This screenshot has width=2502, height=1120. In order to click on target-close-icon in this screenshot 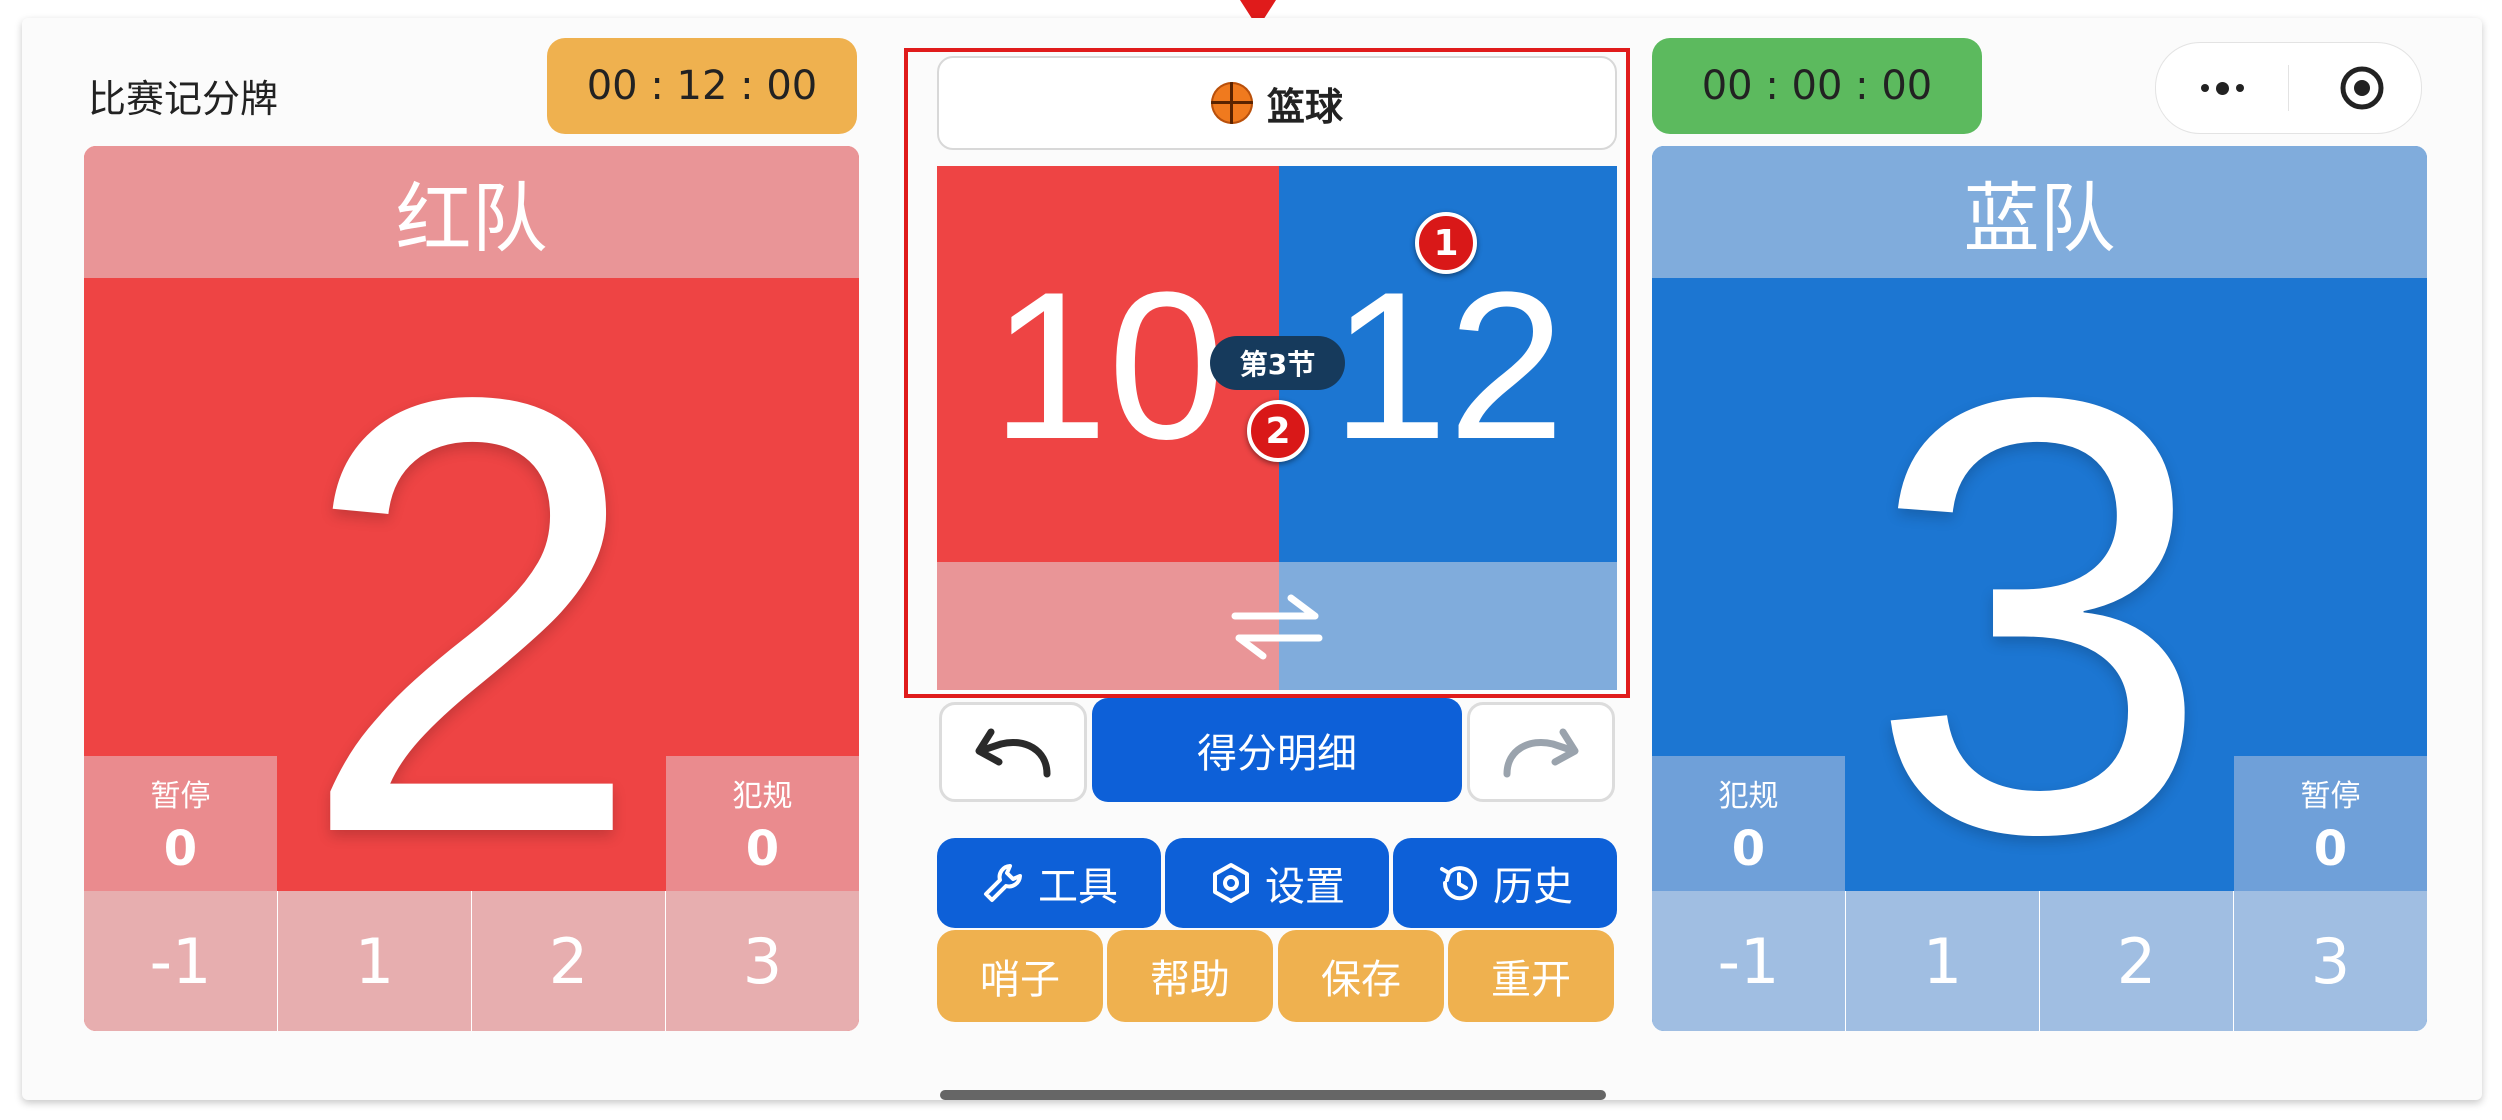, I will do `click(2362, 88)`.